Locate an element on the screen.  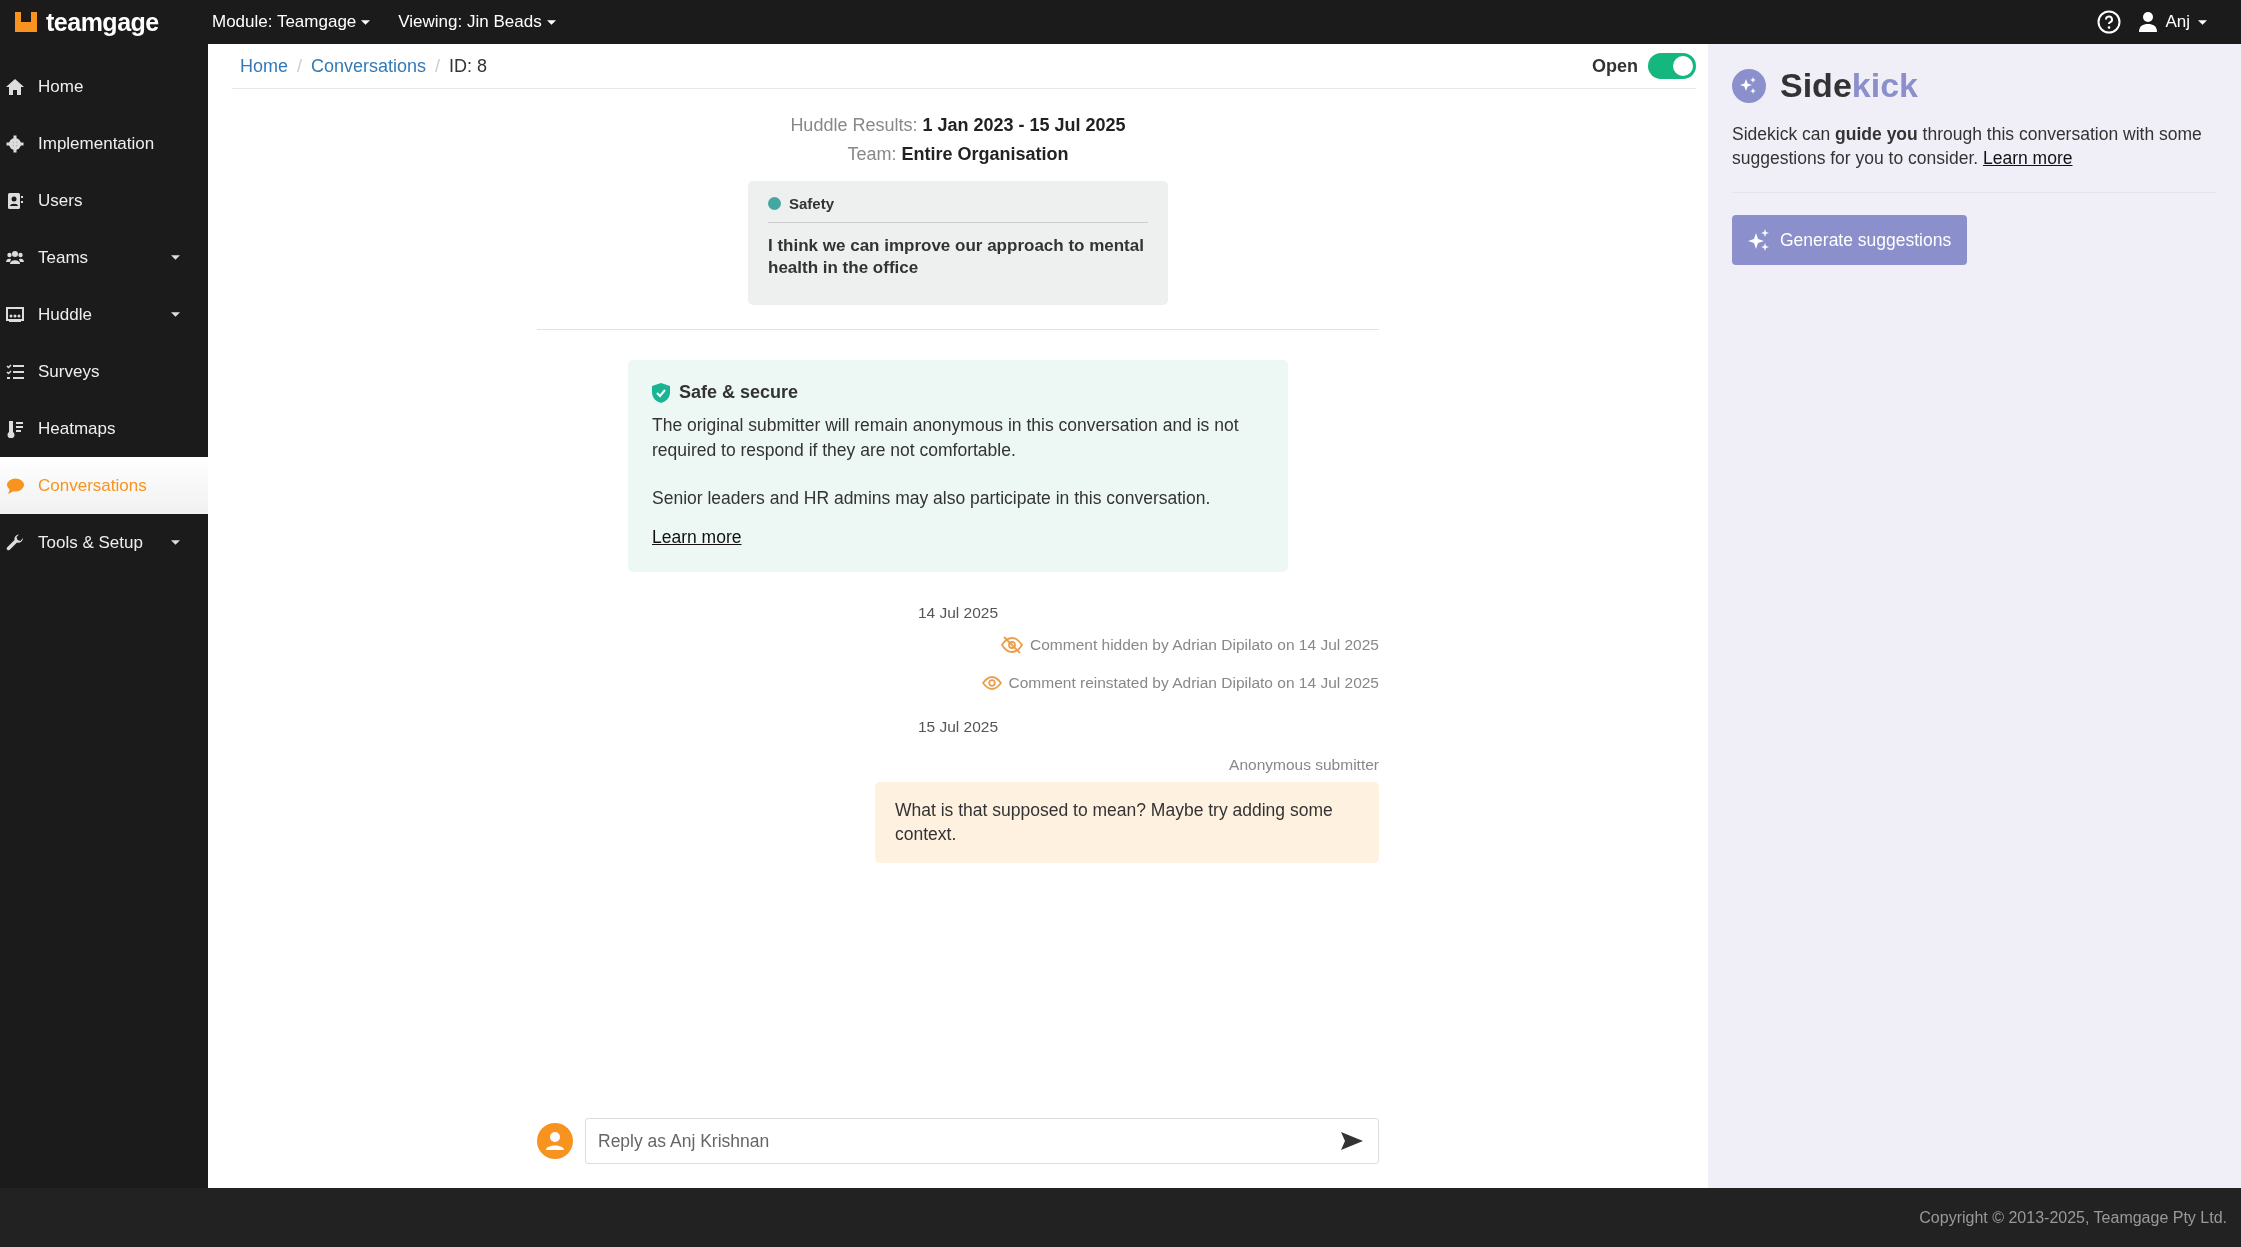
home-icon is located at coordinates (15, 86).